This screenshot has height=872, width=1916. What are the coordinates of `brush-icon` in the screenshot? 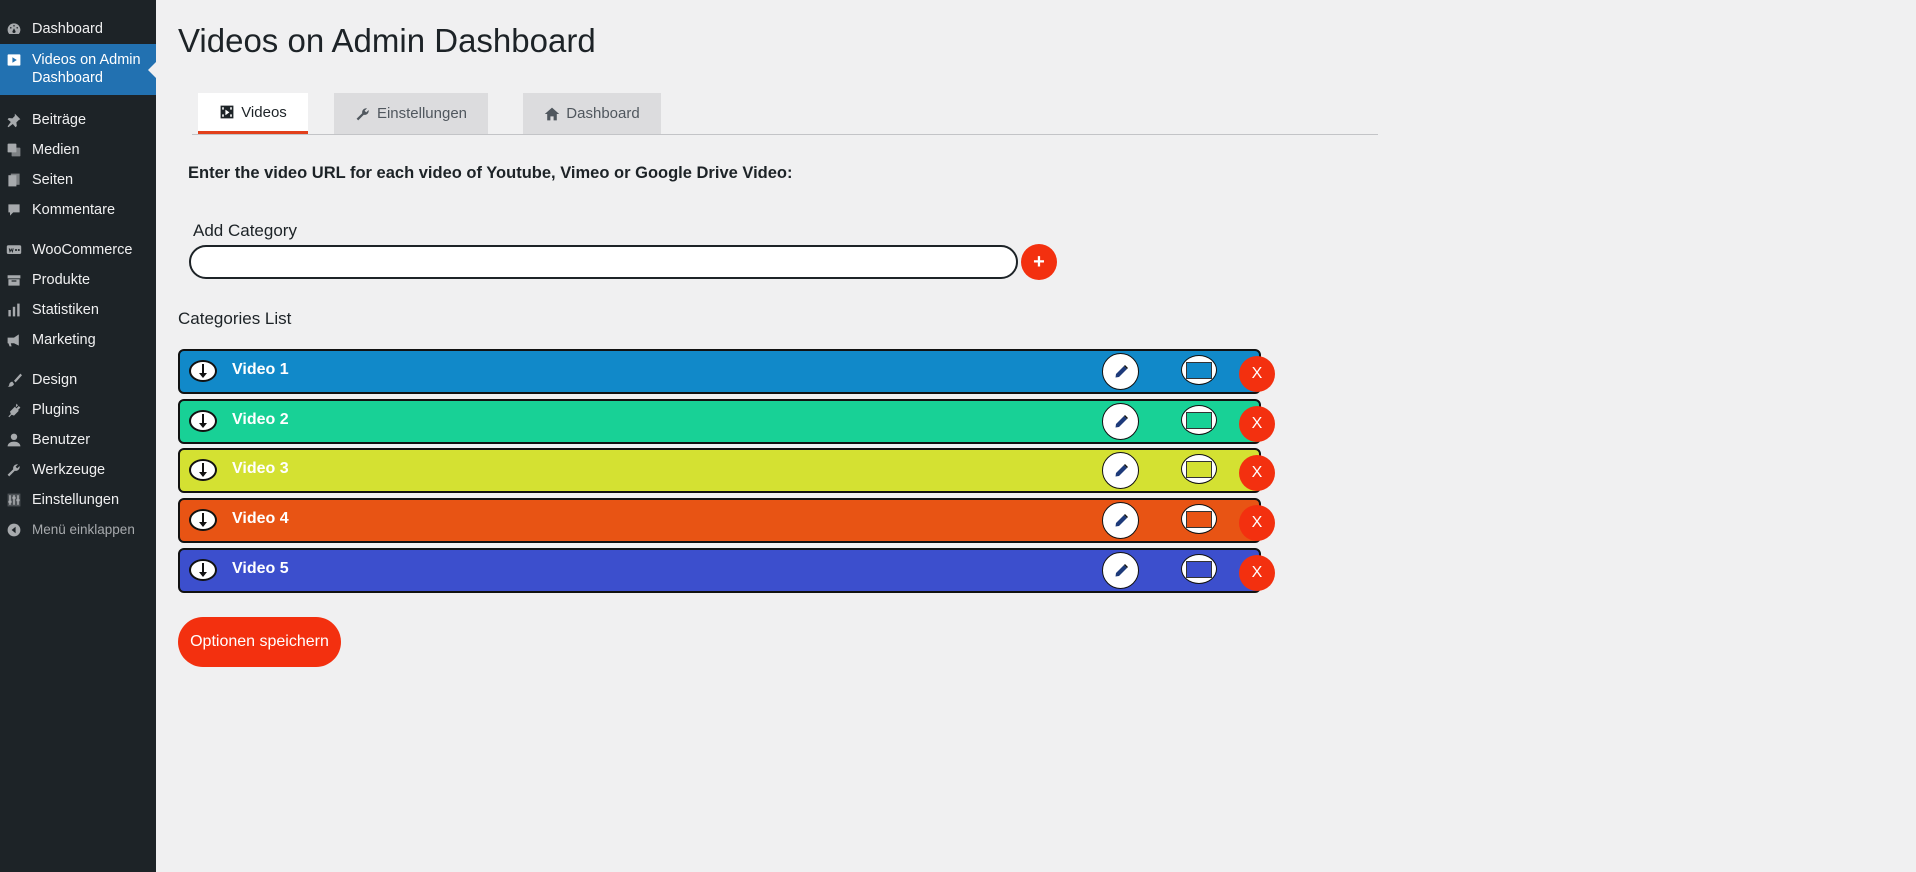 It's located at (14, 380).